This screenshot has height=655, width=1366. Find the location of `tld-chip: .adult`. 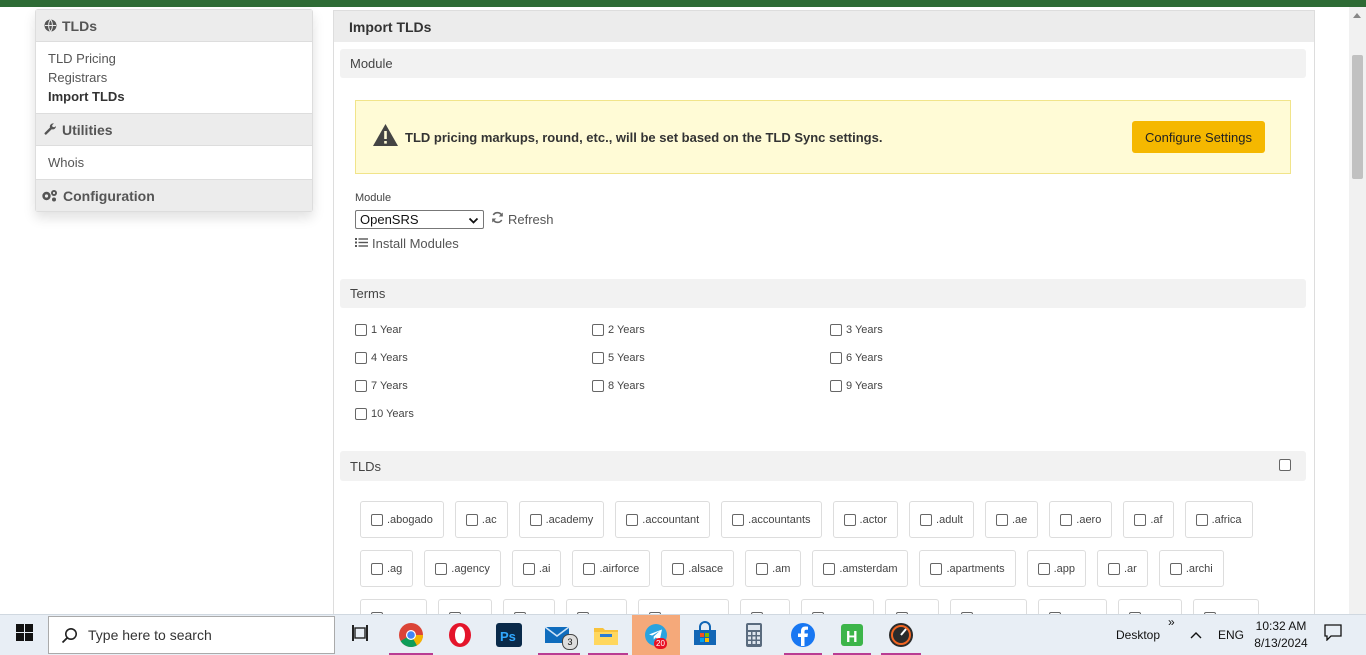

tld-chip: .adult is located at coordinates (941, 519).